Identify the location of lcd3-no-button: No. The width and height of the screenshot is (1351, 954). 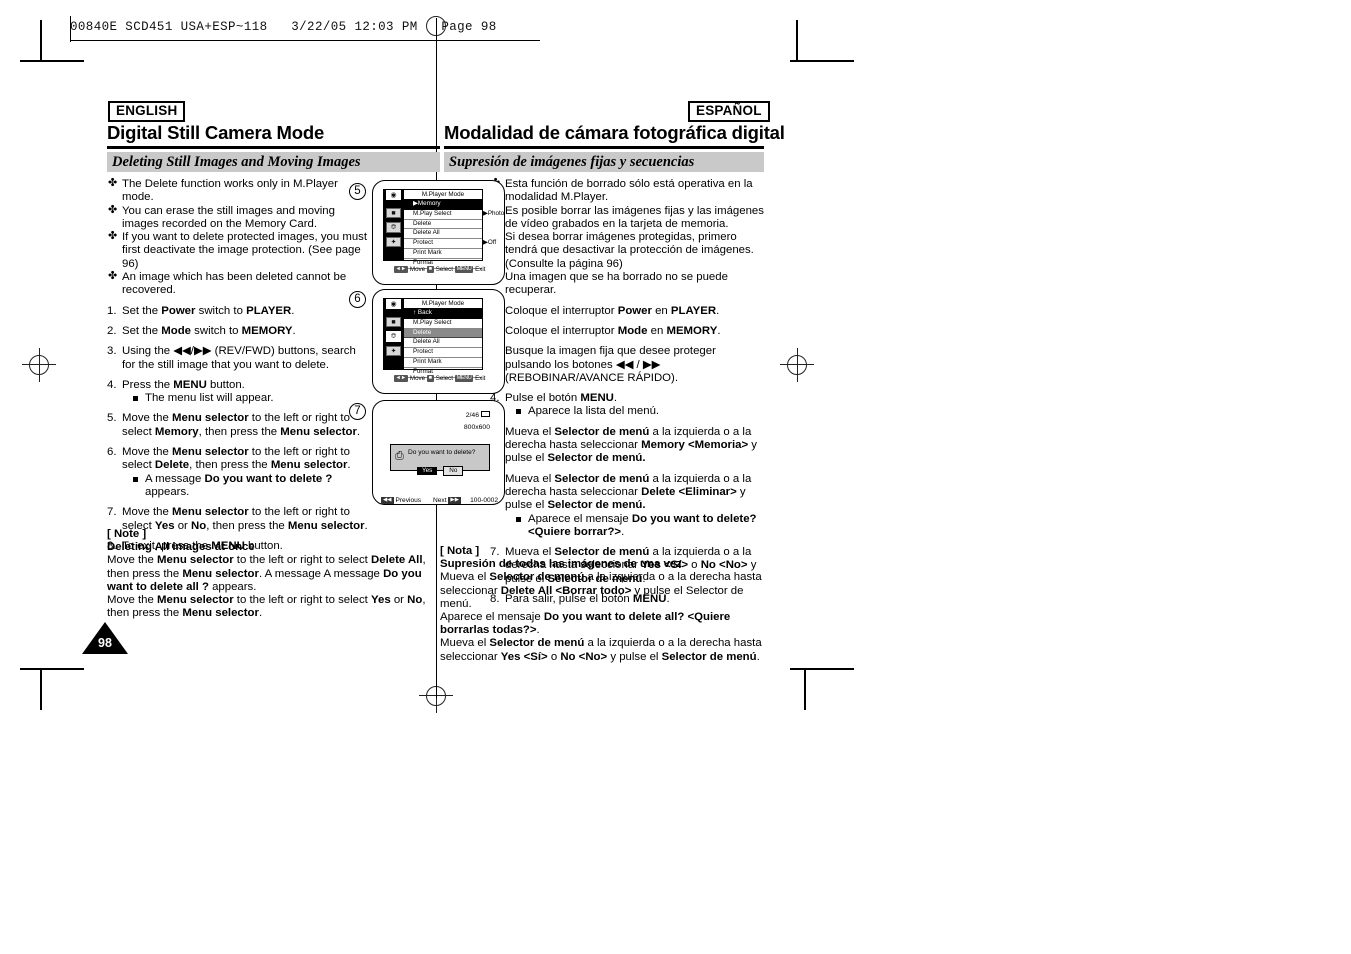
(453, 471).